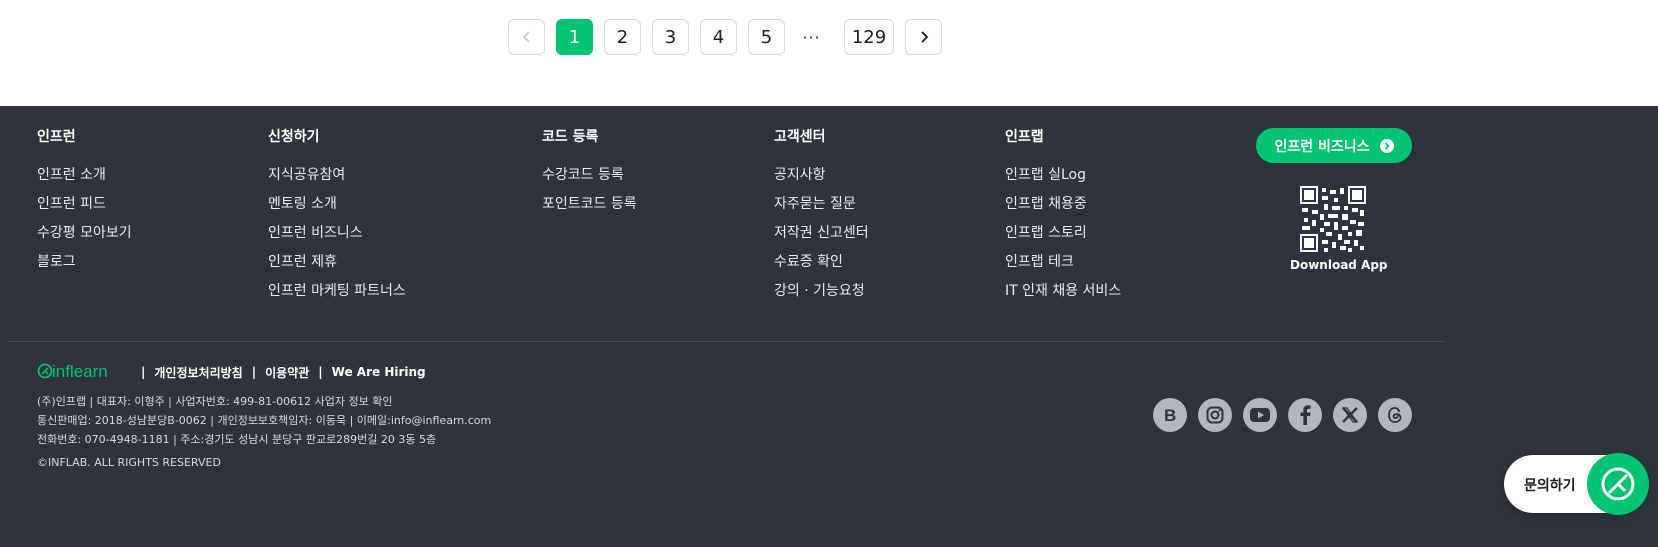  I want to click on footer-link: 인프런 비즈니스, so click(337, 233).